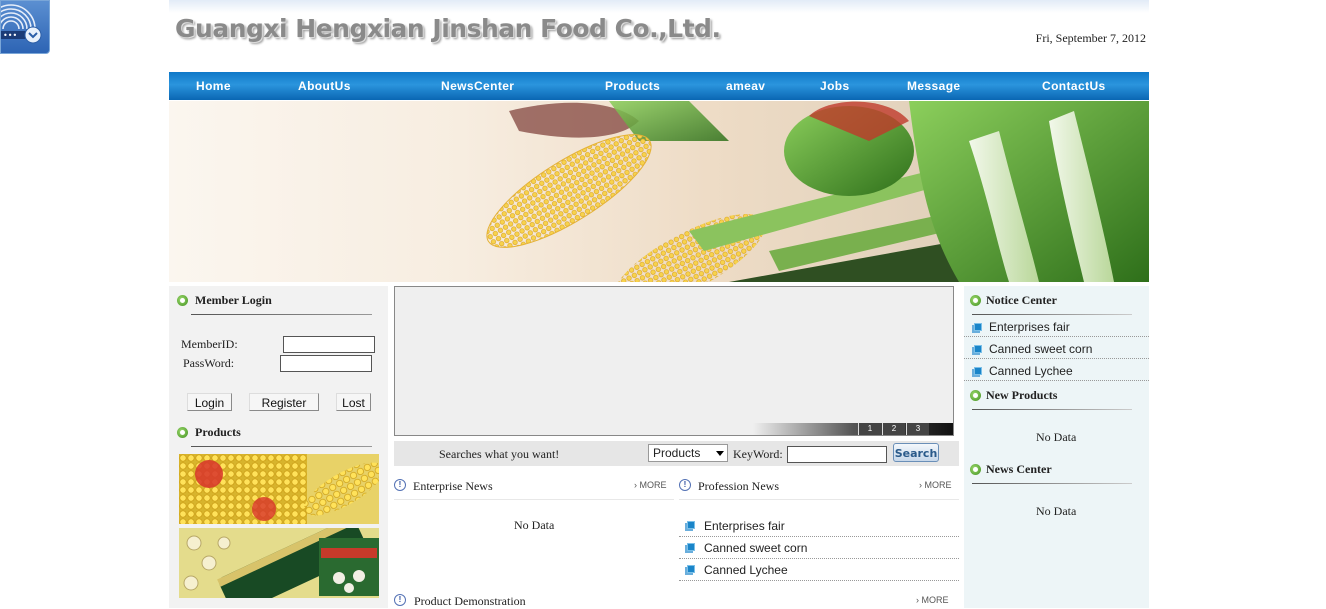  I want to click on notice-center-heading: Notice Center, so click(1021, 300).